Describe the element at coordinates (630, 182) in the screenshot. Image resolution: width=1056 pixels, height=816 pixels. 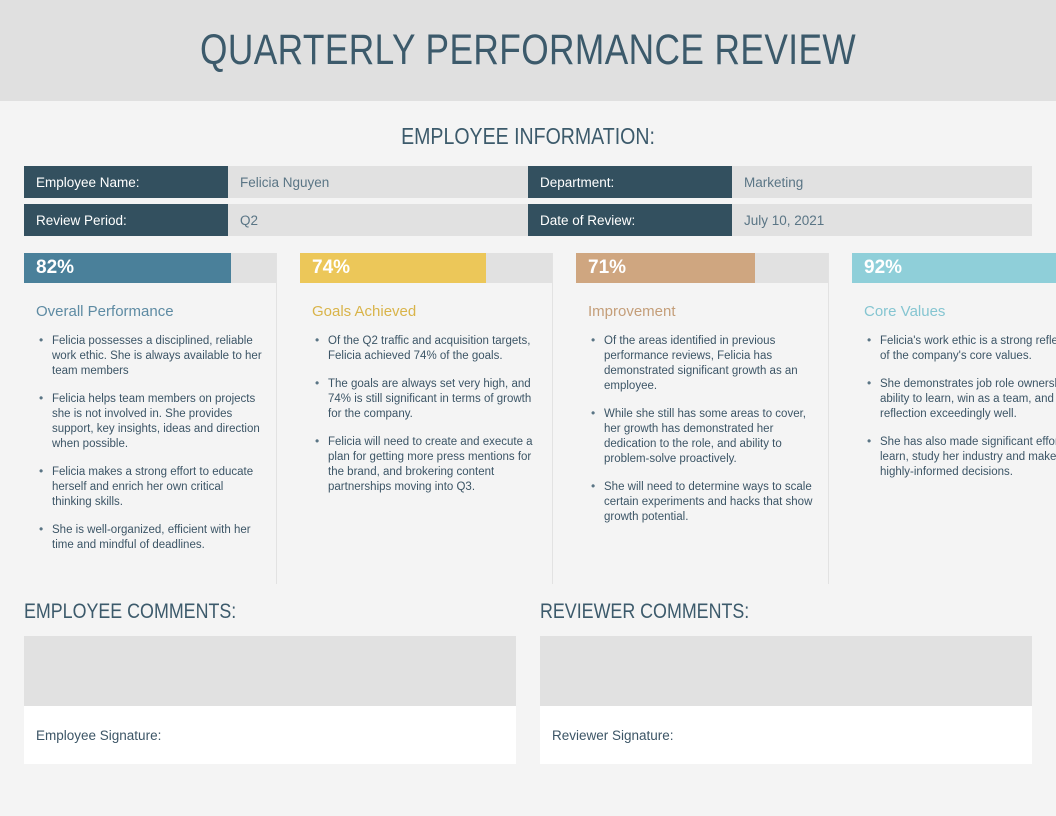
I see `label-department: Department:` at that location.